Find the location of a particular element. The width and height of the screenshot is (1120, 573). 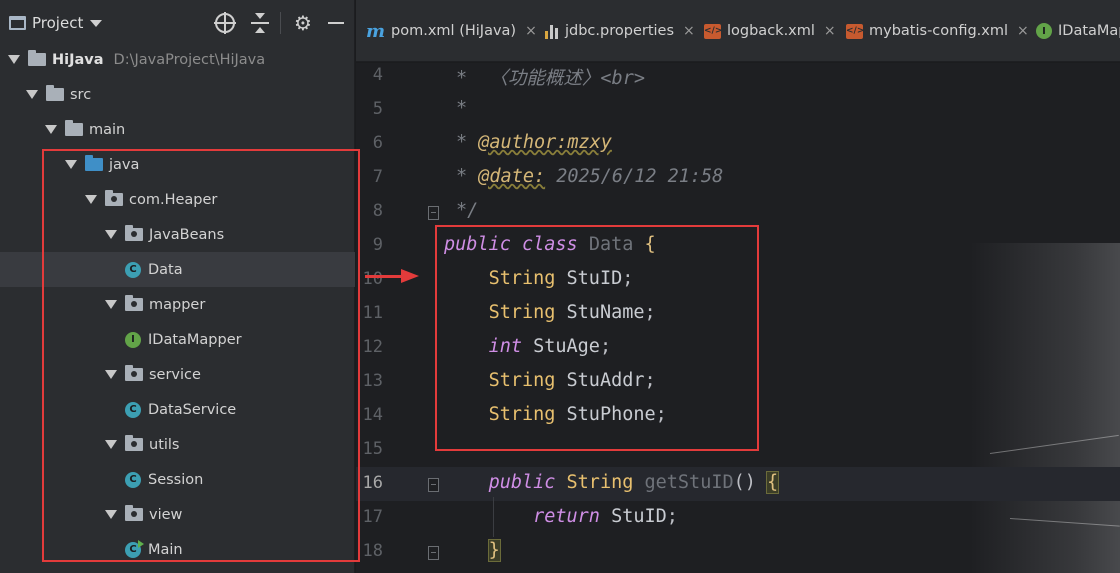

code-token: @date: is located at coordinates (512, 176).